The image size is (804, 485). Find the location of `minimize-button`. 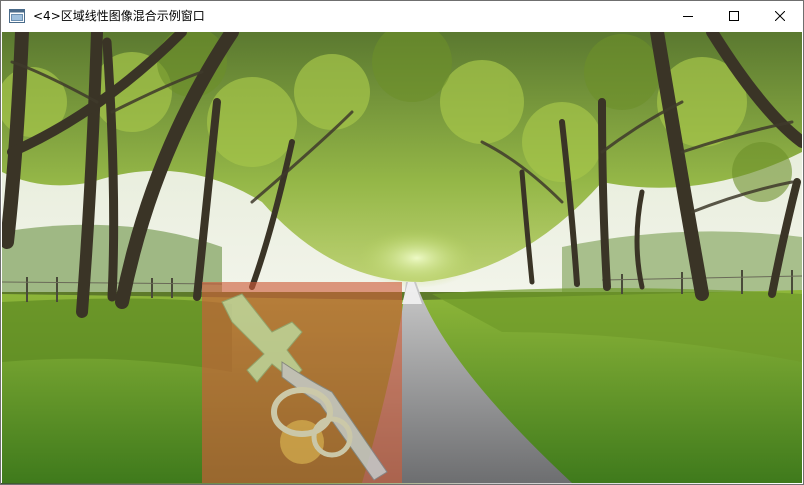

minimize-button is located at coordinates (688, 16).